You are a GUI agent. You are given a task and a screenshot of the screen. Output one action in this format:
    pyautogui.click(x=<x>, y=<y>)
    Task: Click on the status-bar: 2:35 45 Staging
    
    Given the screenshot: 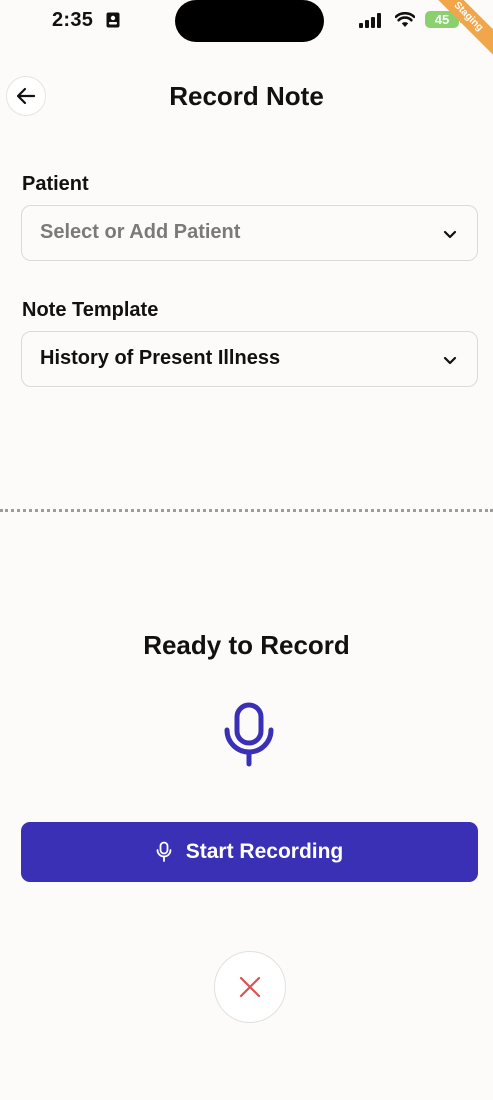 What is the action you would take?
    pyautogui.click(x=246, y=31)
    